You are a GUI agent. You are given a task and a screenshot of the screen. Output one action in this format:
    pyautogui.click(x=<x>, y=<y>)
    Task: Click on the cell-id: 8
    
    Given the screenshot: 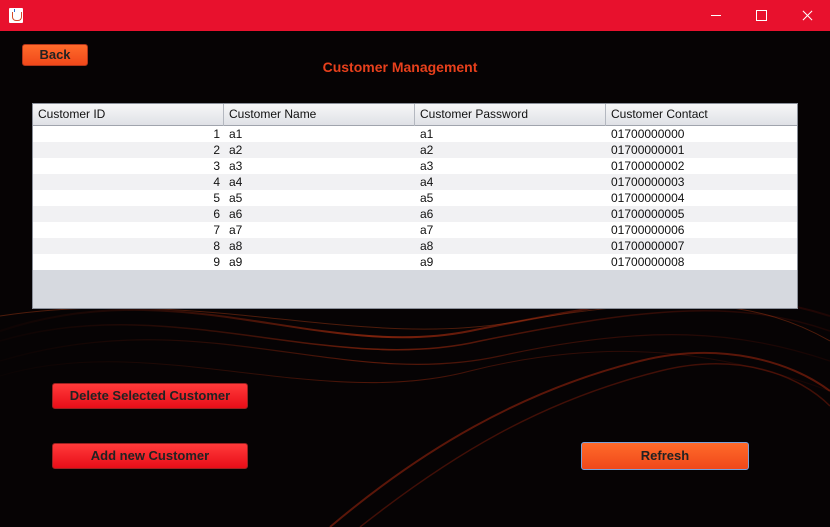 What is the action you would take?
    pyautogui.click(x=216, y=246)
    